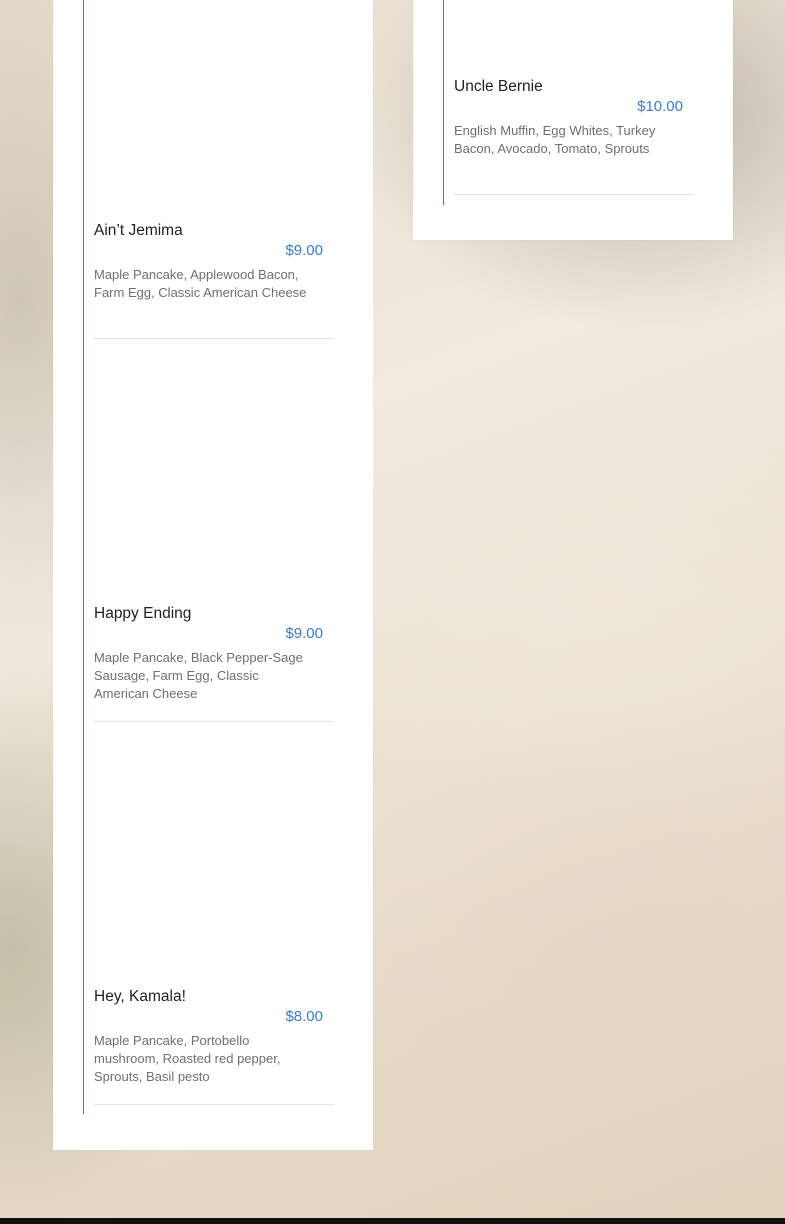  Describe the element at coordinates (143, 613) in the screenshot. I see `menu-item-name: Happy Ending` at that location.